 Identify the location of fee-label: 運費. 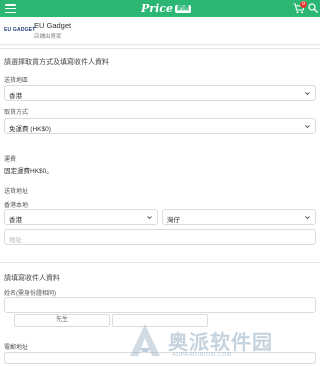
(10, 160).